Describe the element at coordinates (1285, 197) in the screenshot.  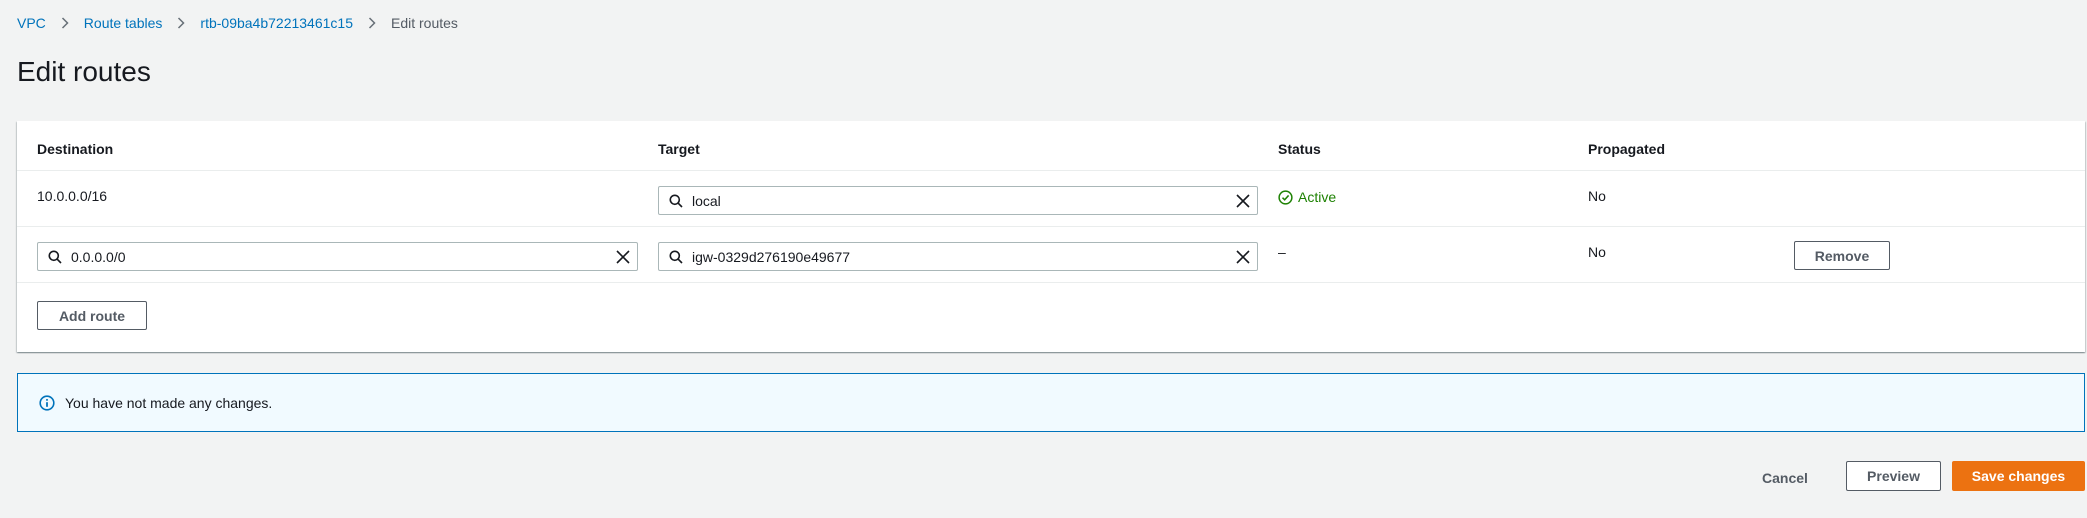
I see `check-circle-icon` at that location.